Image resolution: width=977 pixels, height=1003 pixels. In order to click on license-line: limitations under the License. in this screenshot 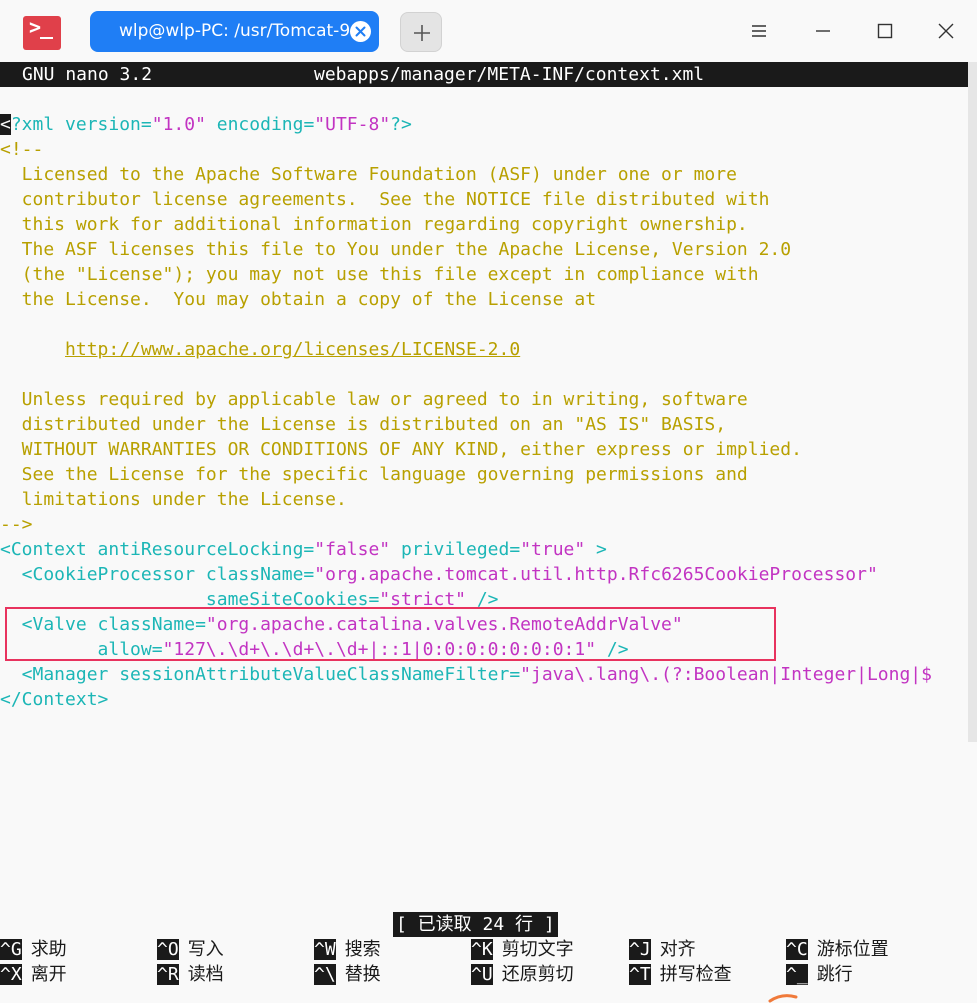, I will do `click(173, 499)`.